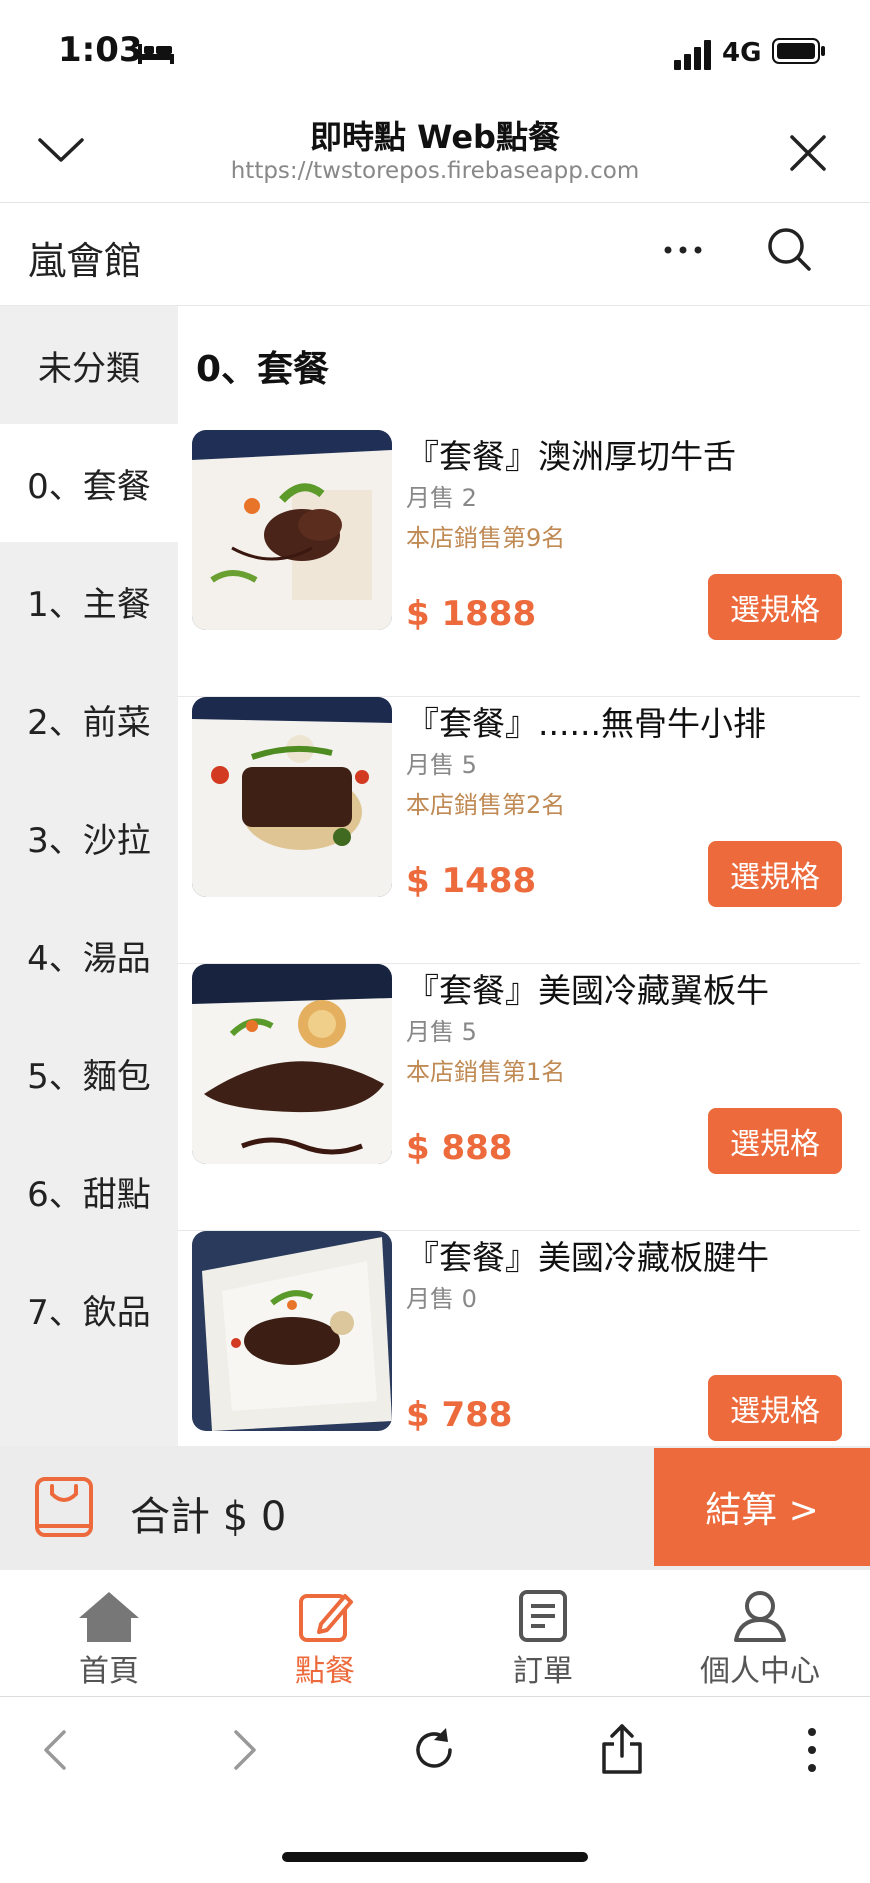 The width and height of the screenshot is (870, 1883). I want to click on category-uncategorized: 未分類, so click(89, 365).